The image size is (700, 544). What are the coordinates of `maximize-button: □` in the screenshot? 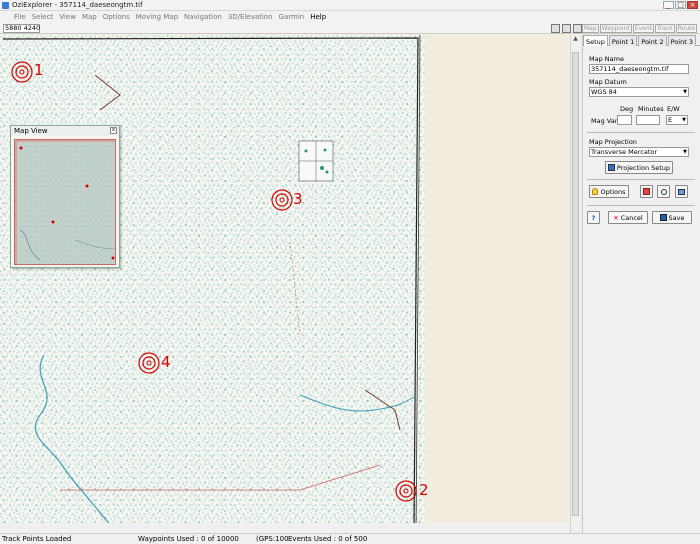 It's located at (680, 5).